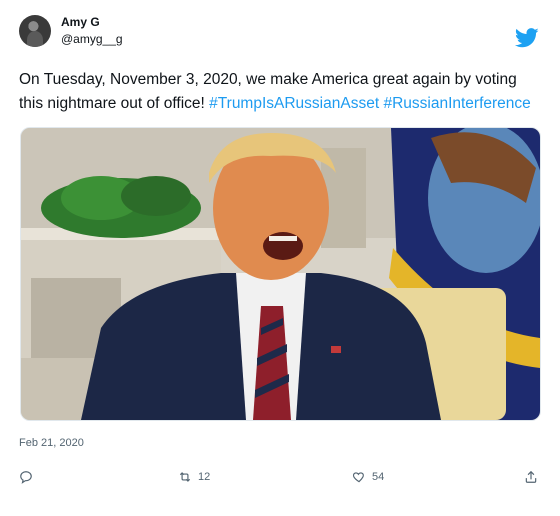  I want to click on retweet-button: 12, so click(194, 477).